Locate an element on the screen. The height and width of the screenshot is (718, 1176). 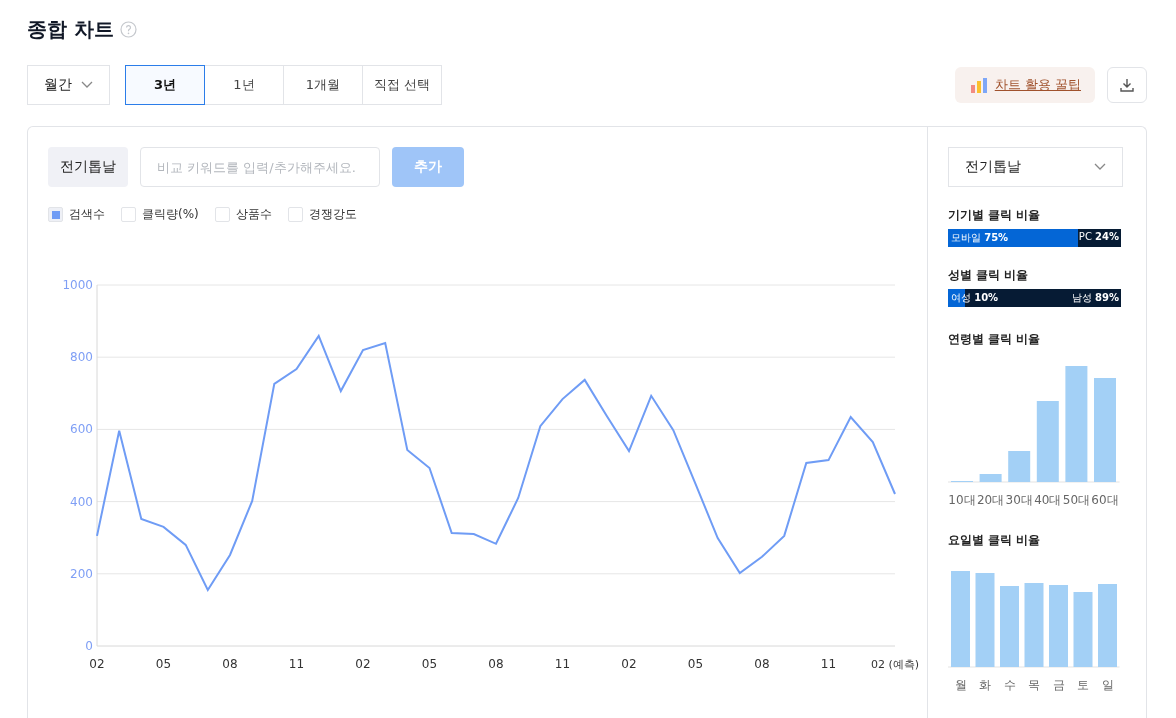
bar-label: 일 is located at coordinates (1107, 685).